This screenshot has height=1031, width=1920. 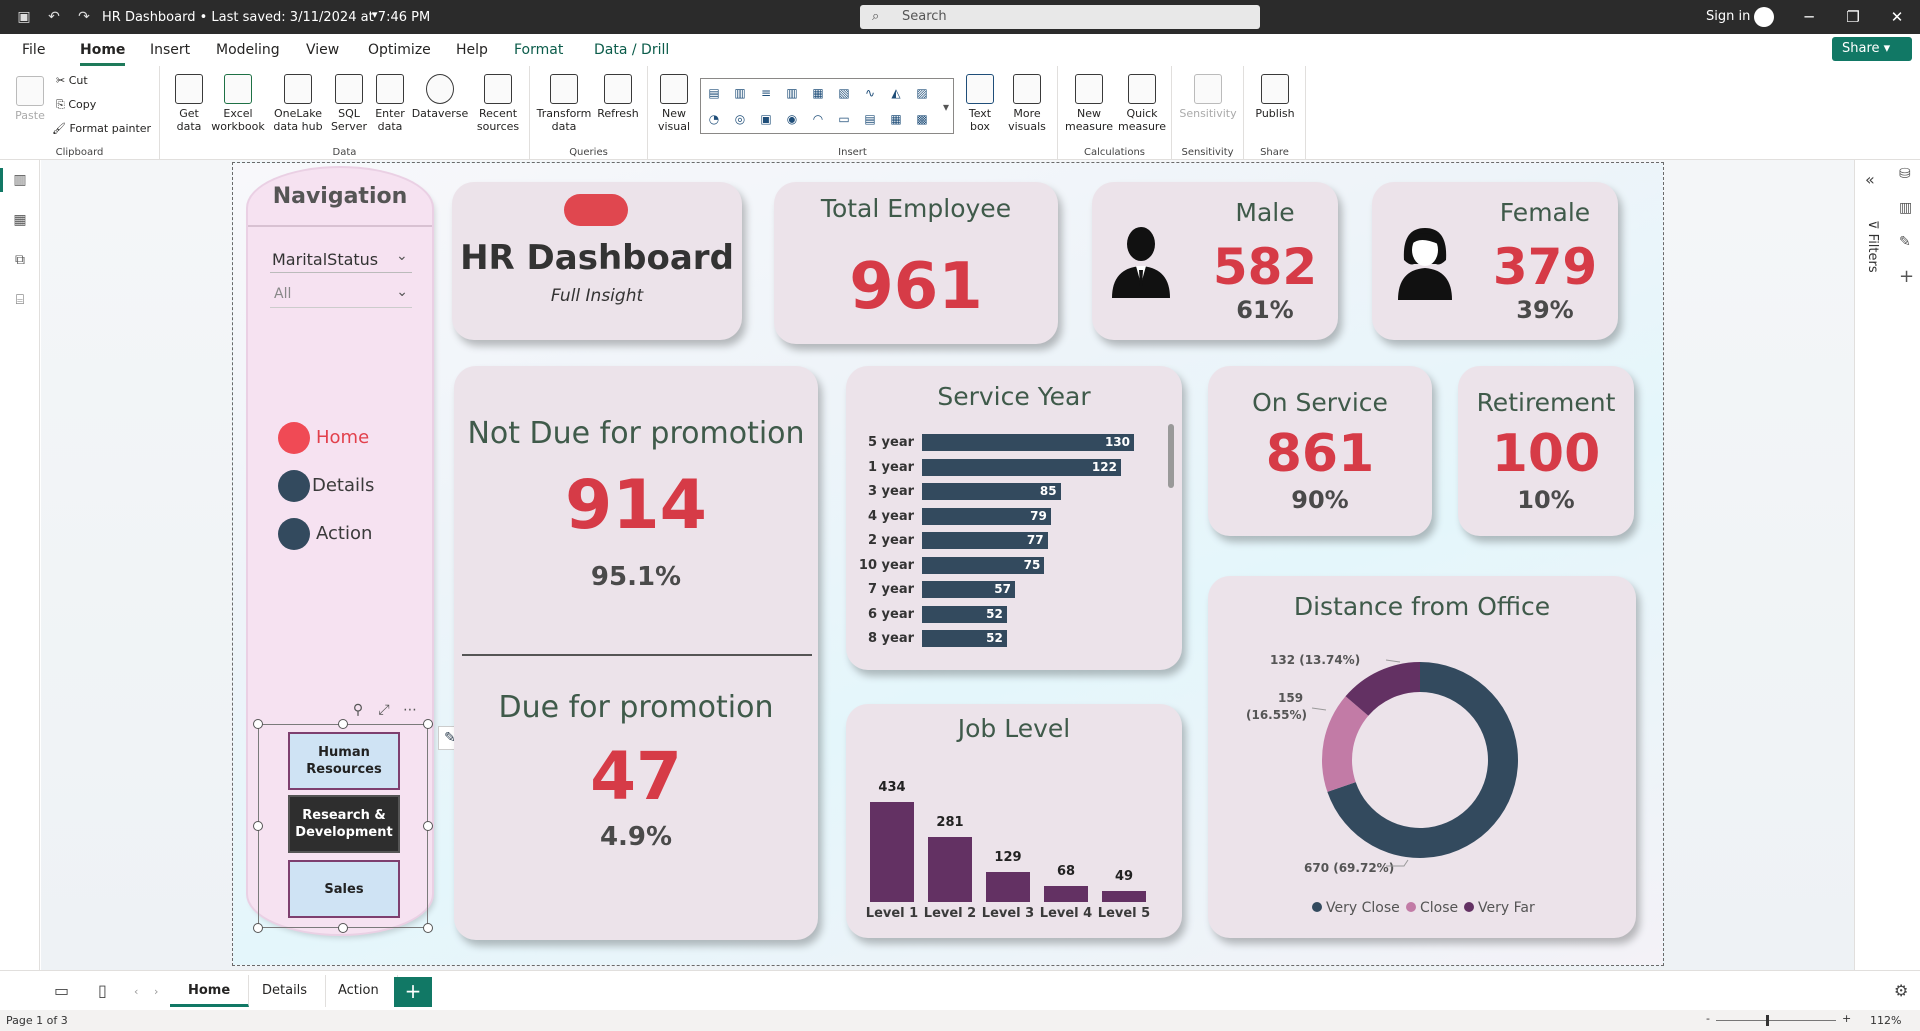 I want to click on card-icon: ▭, so click(x=844, y=119).